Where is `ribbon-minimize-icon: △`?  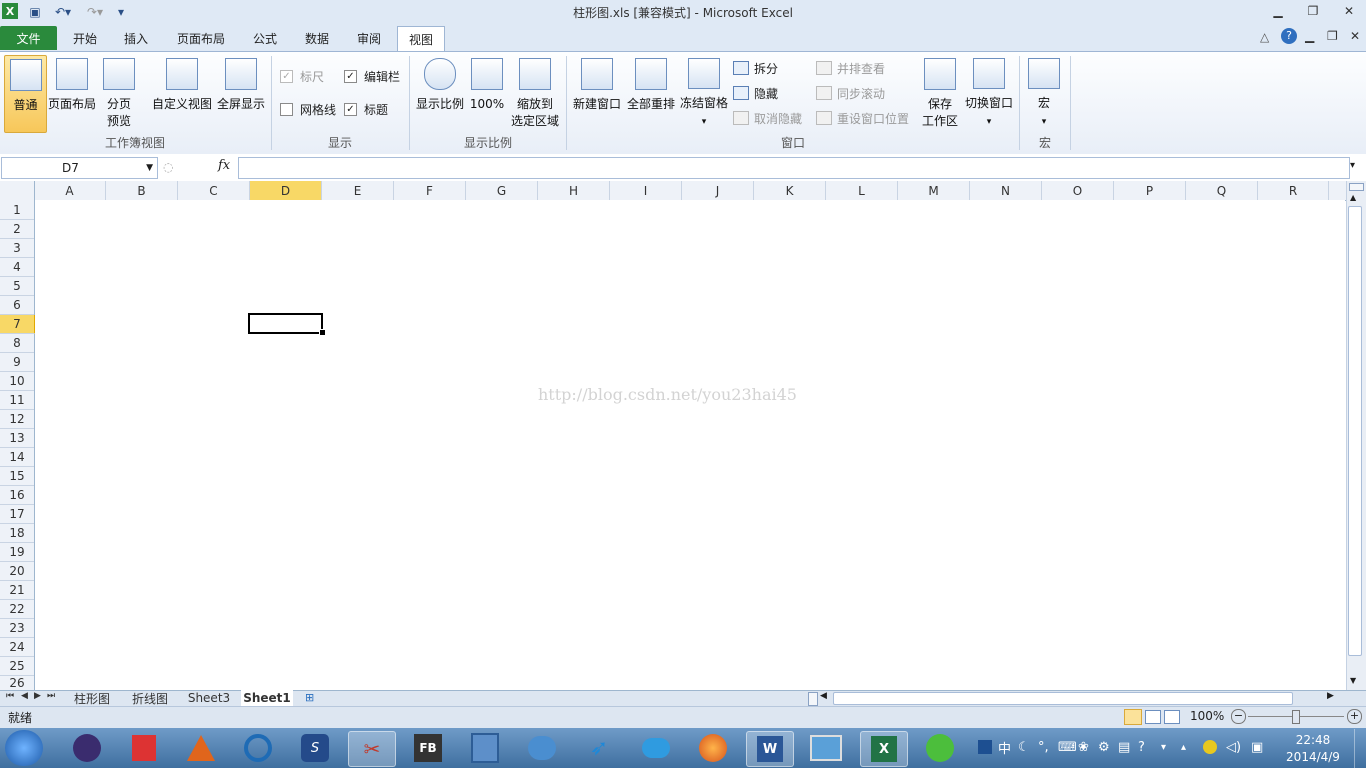 ribbon-minimize-icon: △ is located at coordinates (1264, 37).